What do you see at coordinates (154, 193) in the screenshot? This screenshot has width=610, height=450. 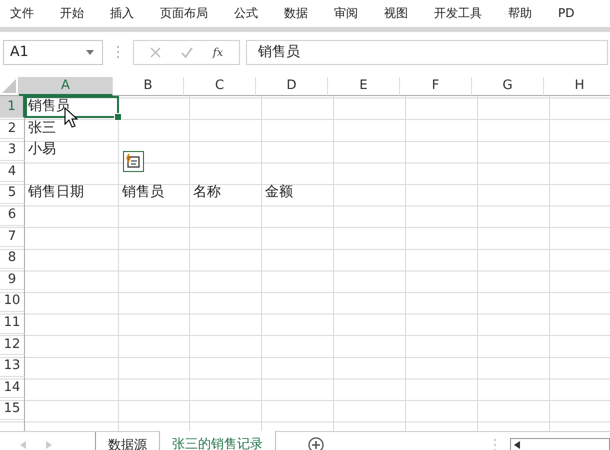 I see `table-cell: 销售员` at bounding box center [154, 193].